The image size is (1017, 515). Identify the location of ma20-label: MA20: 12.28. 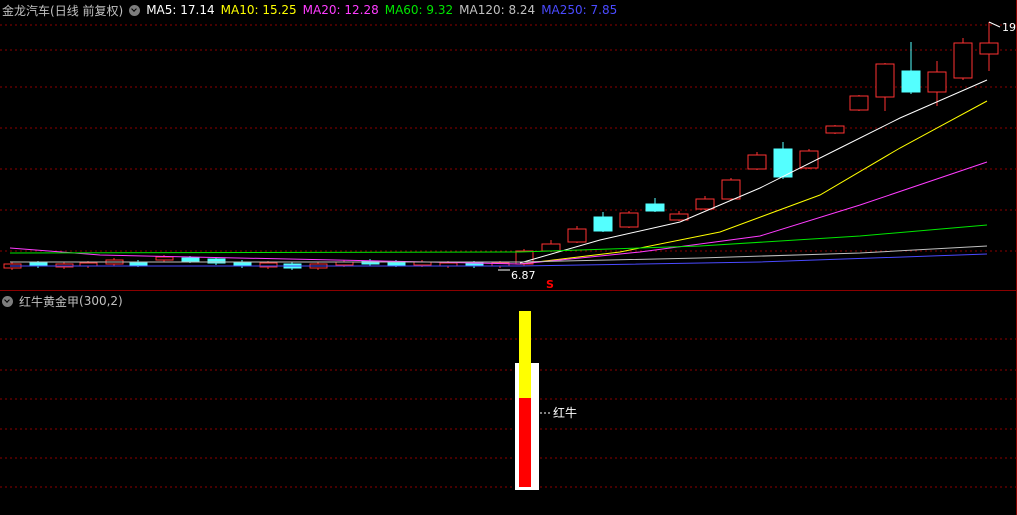
(340, 10).